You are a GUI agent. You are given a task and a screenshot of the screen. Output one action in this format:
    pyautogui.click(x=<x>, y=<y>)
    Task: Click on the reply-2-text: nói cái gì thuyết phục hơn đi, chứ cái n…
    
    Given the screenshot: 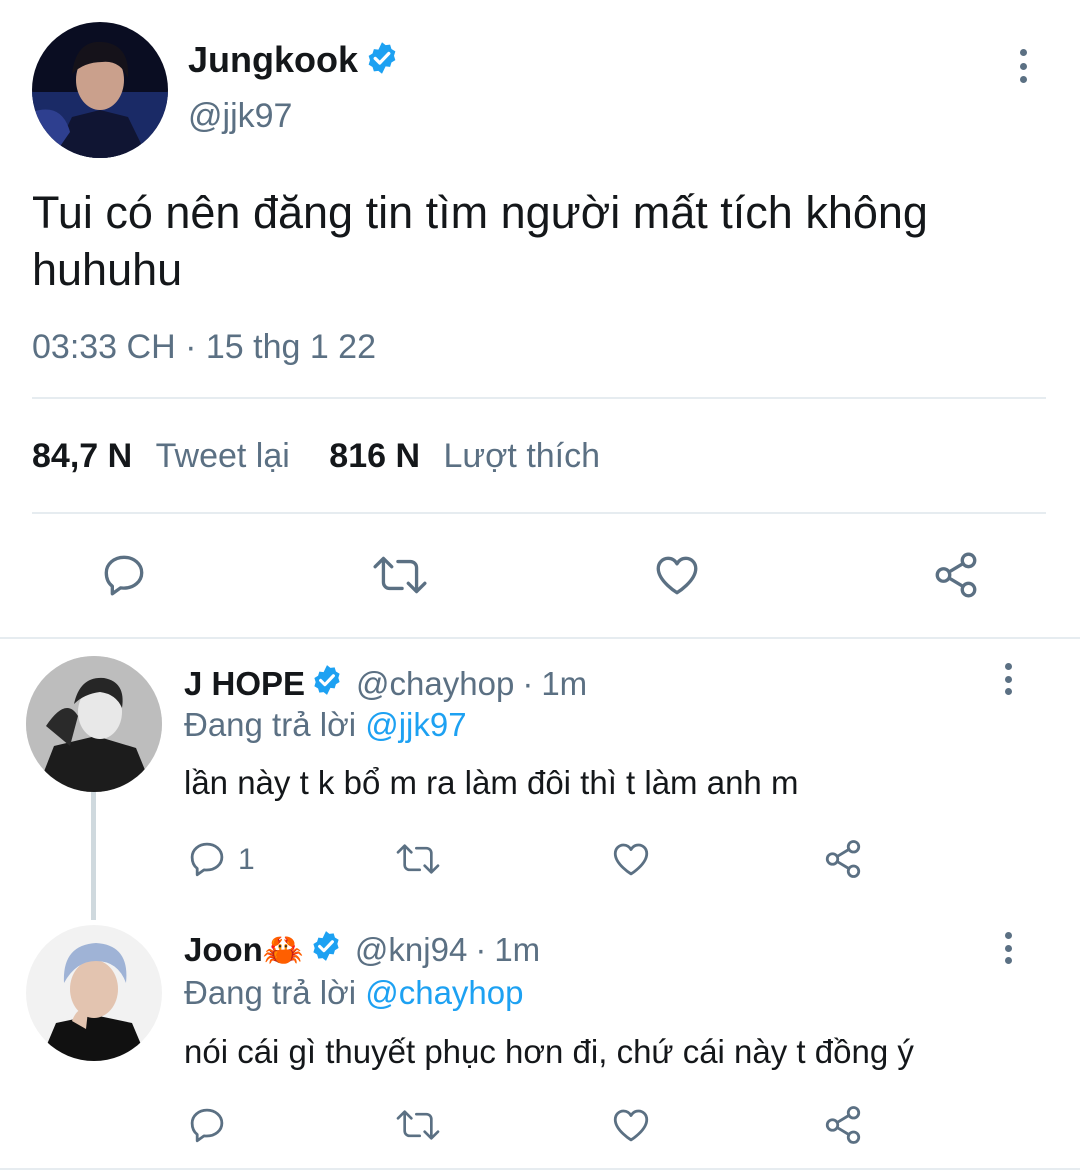 What is the action you would take?
    pyautogui.click(x=549, y=1051)
    